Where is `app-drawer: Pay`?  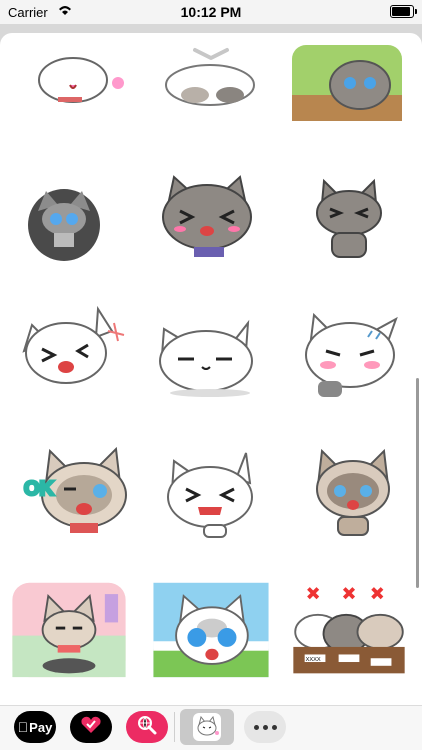 app-drawer: Pay is located at coordinates (211, 727).